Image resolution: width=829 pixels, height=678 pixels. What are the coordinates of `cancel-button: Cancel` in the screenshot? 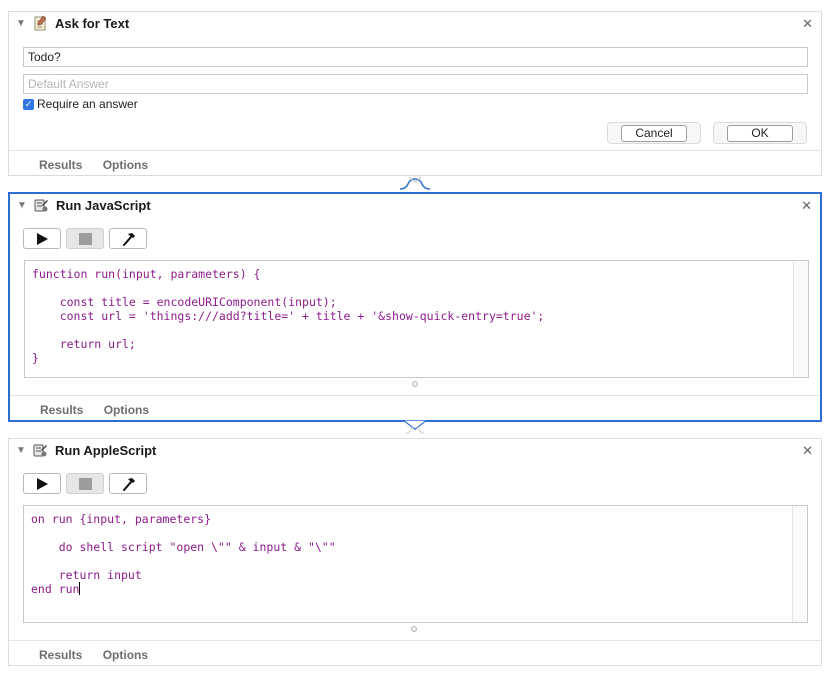 It's located at (654, 133).